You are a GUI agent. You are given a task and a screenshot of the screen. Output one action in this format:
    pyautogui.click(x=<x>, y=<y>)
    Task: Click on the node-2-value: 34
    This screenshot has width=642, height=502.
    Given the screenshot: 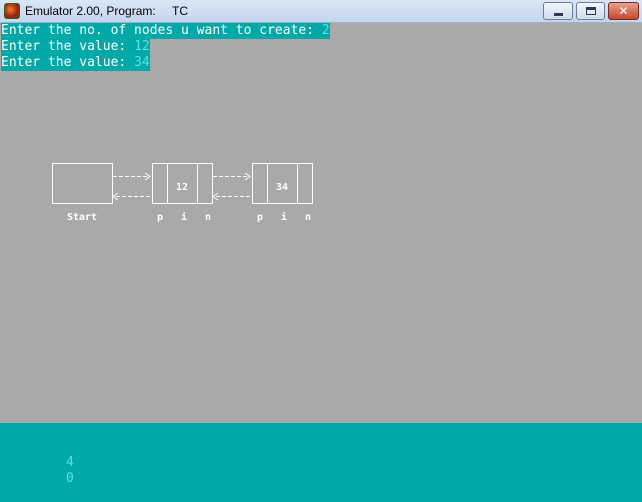 What is the action you would take?
    pyautogui.click(x=282, y=187)
    